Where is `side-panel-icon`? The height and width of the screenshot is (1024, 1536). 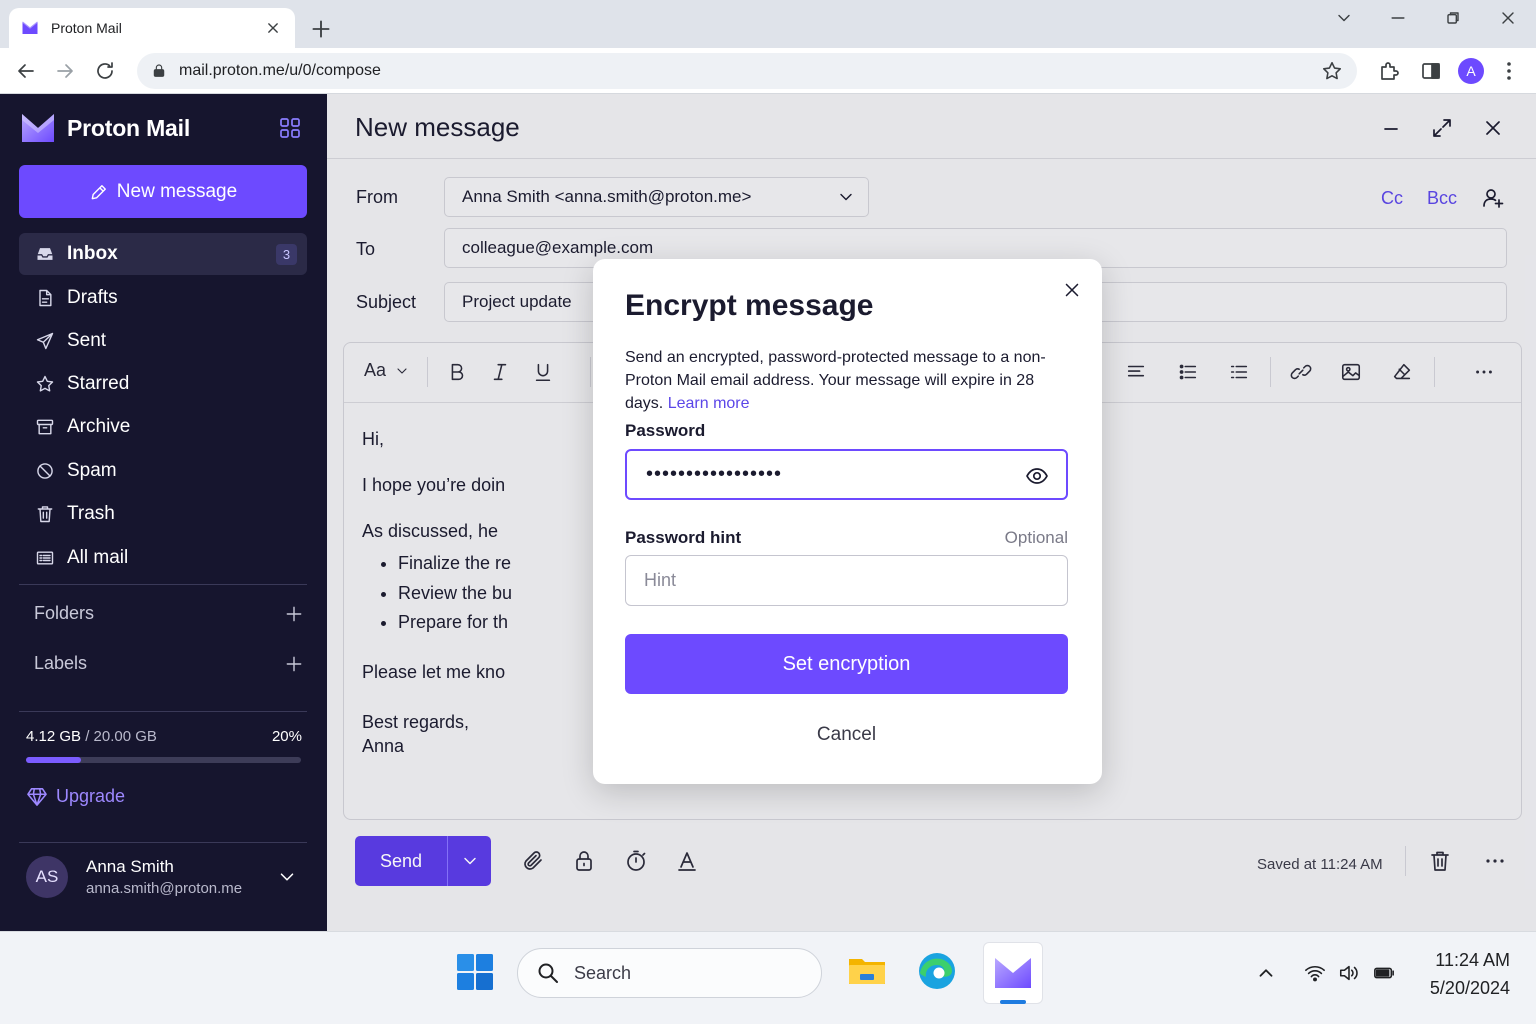
side-panel-icon is located at coordinates (1431, 71).